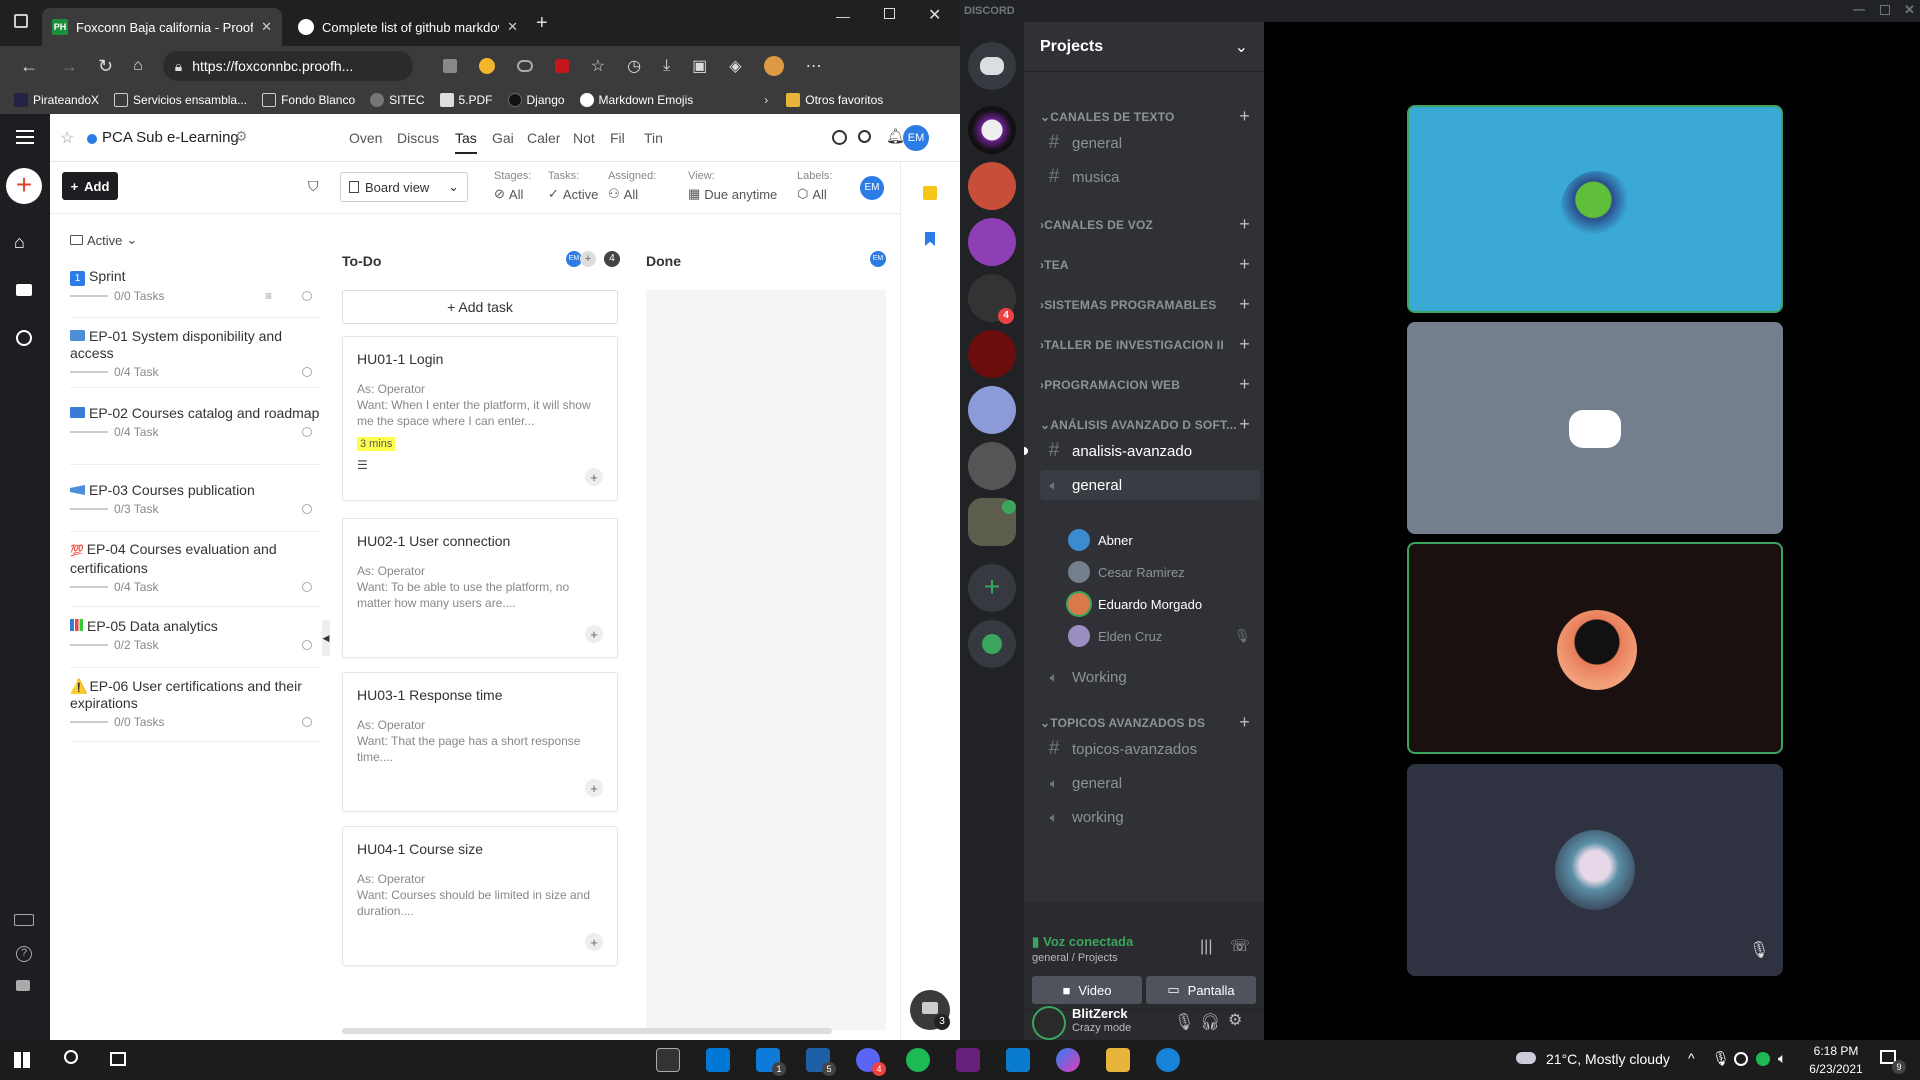 The image size is (1920, 1080). Describe the element at coordinates (1126, 572) in the screenshot. I see `voice-user: Cesar Ramirez` at that location.